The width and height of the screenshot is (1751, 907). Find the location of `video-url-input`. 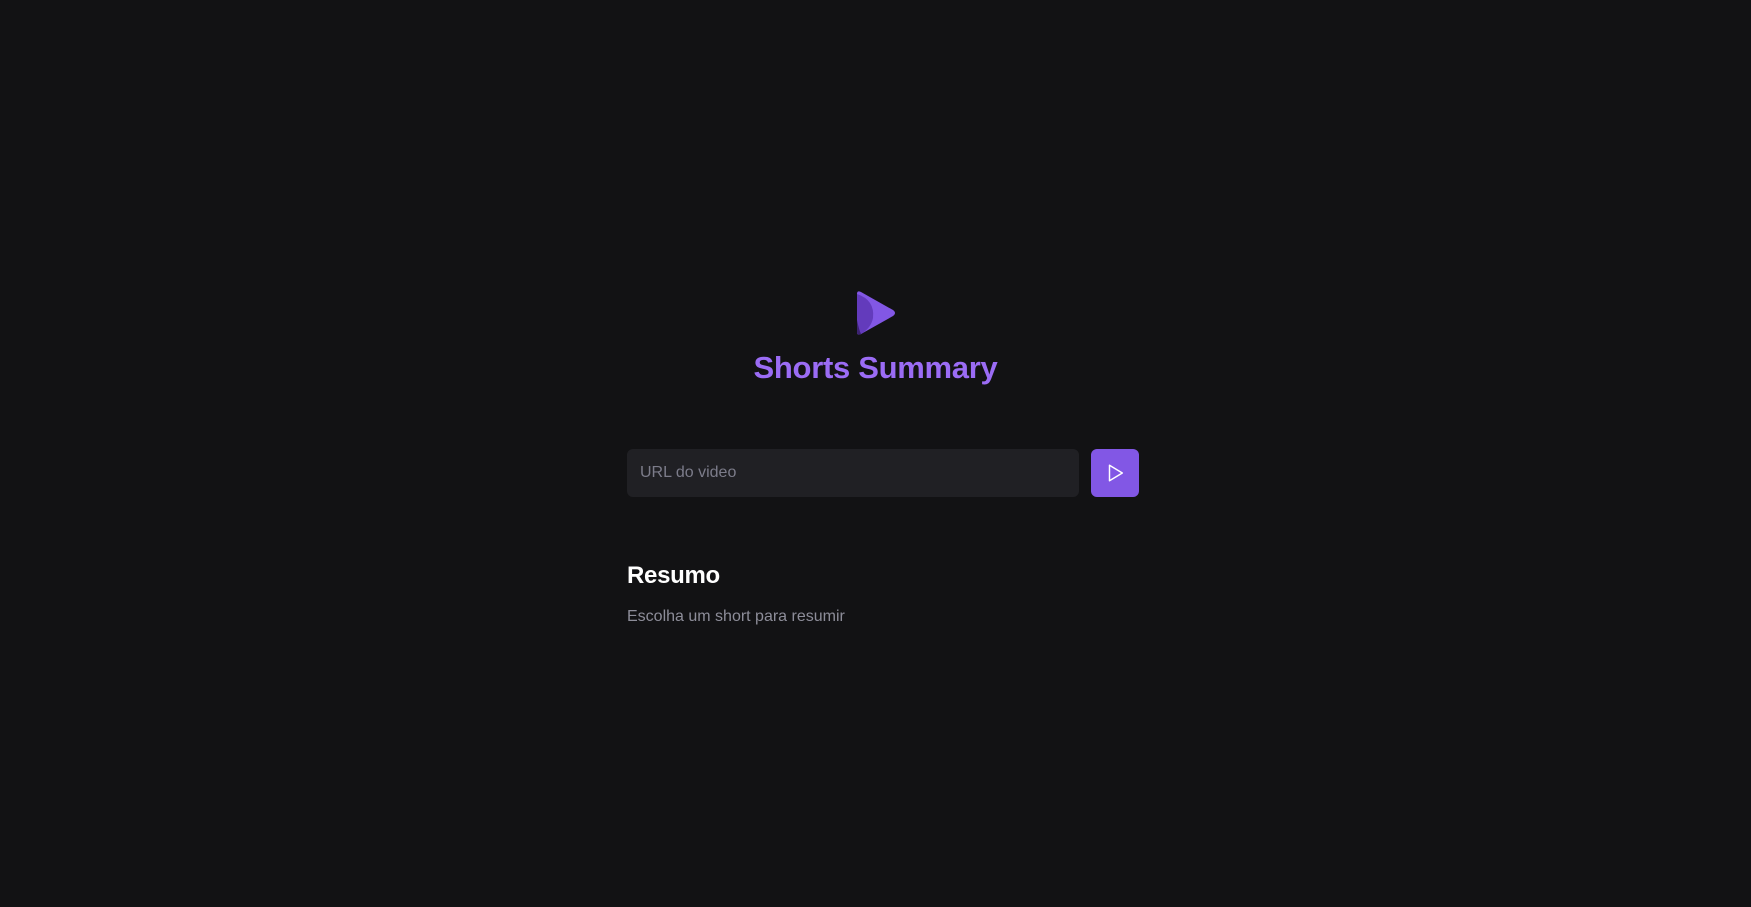

video-url-input is located at coordinates (853, 473).